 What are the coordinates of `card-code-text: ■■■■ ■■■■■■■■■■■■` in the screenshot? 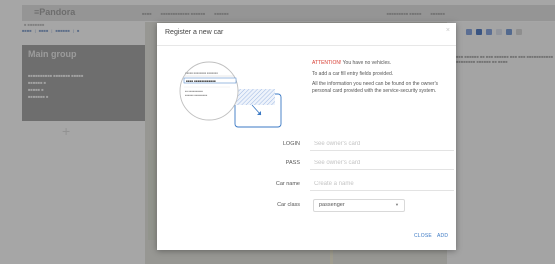 It's located at (201, 81).